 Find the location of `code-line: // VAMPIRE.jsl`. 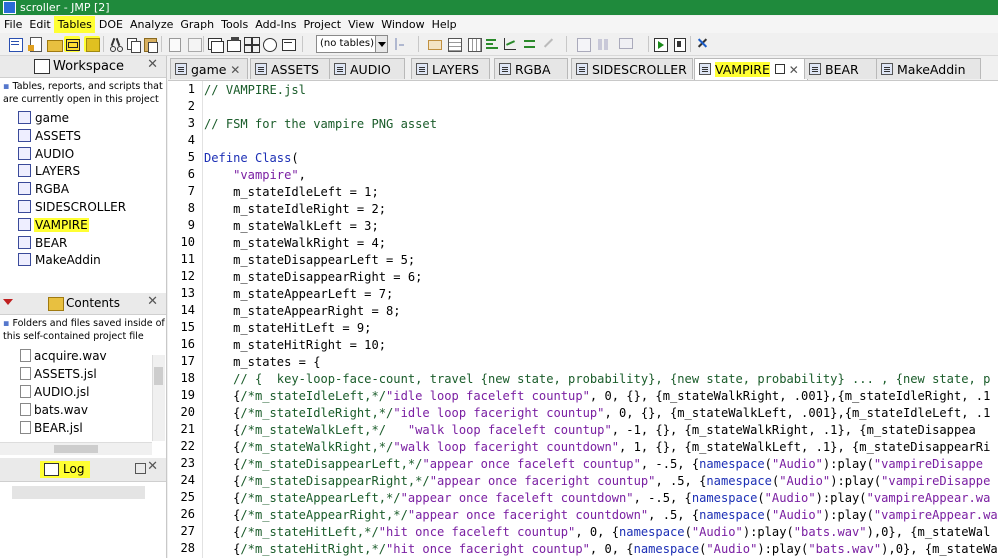

code-line: // VAMPIRE.jsl is located at coordinates (255, 90).